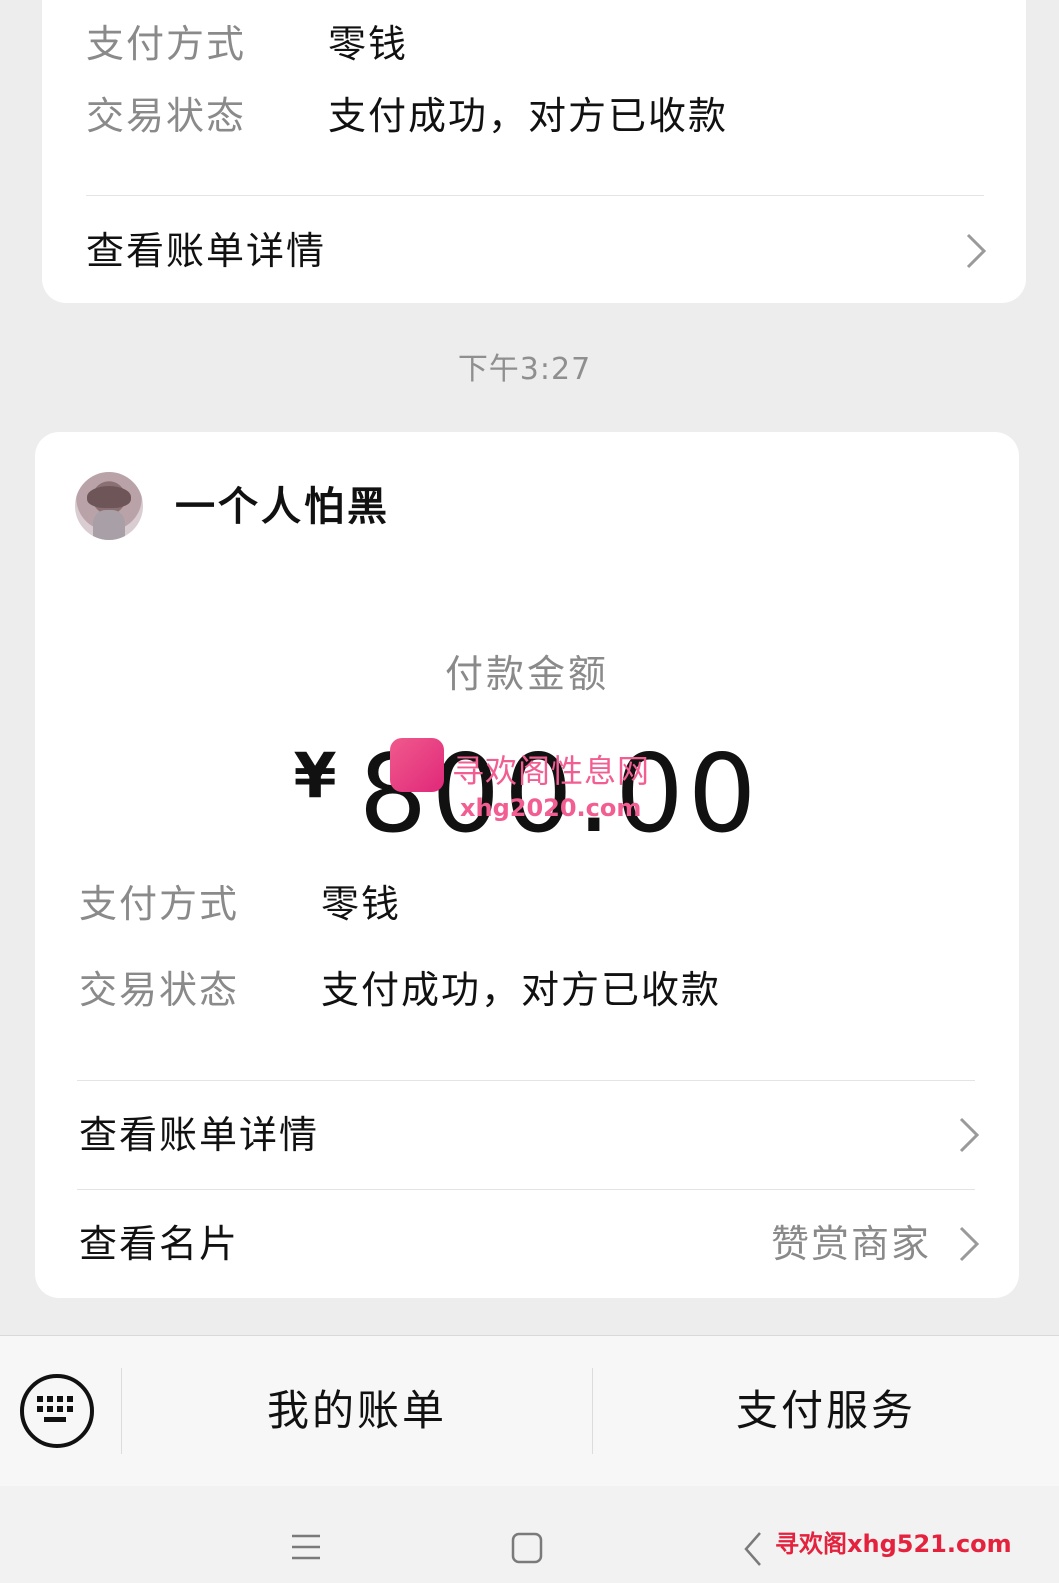  Describe the element at coordinates (109, 506) in the screenshot. I see `avatar` at that location.